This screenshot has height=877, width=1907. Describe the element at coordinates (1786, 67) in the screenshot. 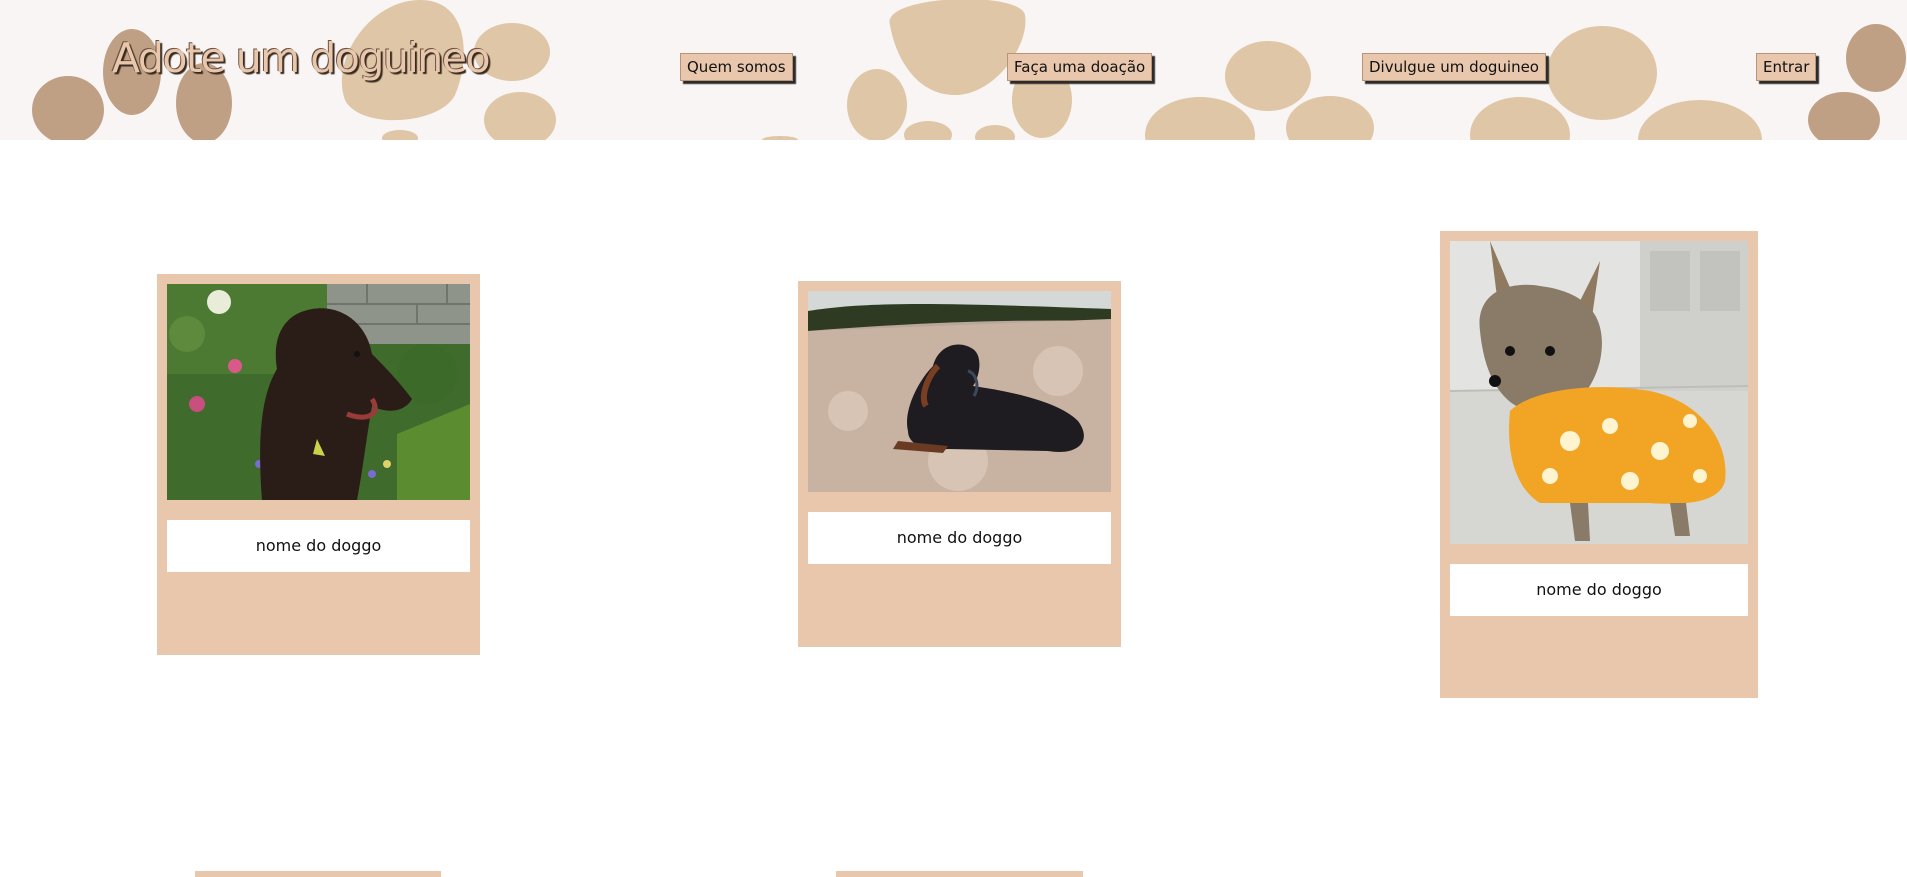

I see `nav-login-button: Entrar` at that location.